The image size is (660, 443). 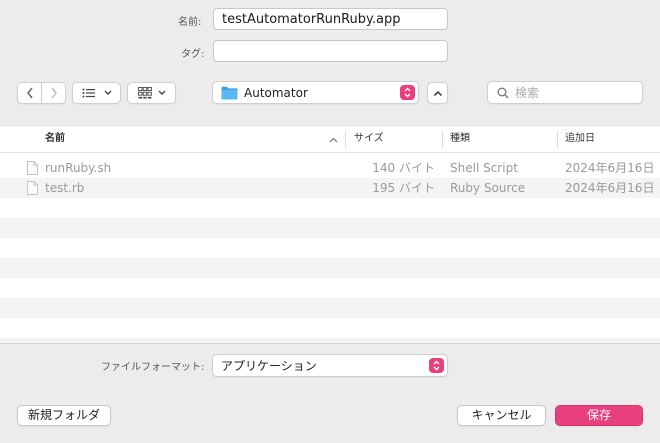 What do you see at coordinates (144, 93) in the screenshot?
I see `grid-view-icon` at bounding box center [144, 93].